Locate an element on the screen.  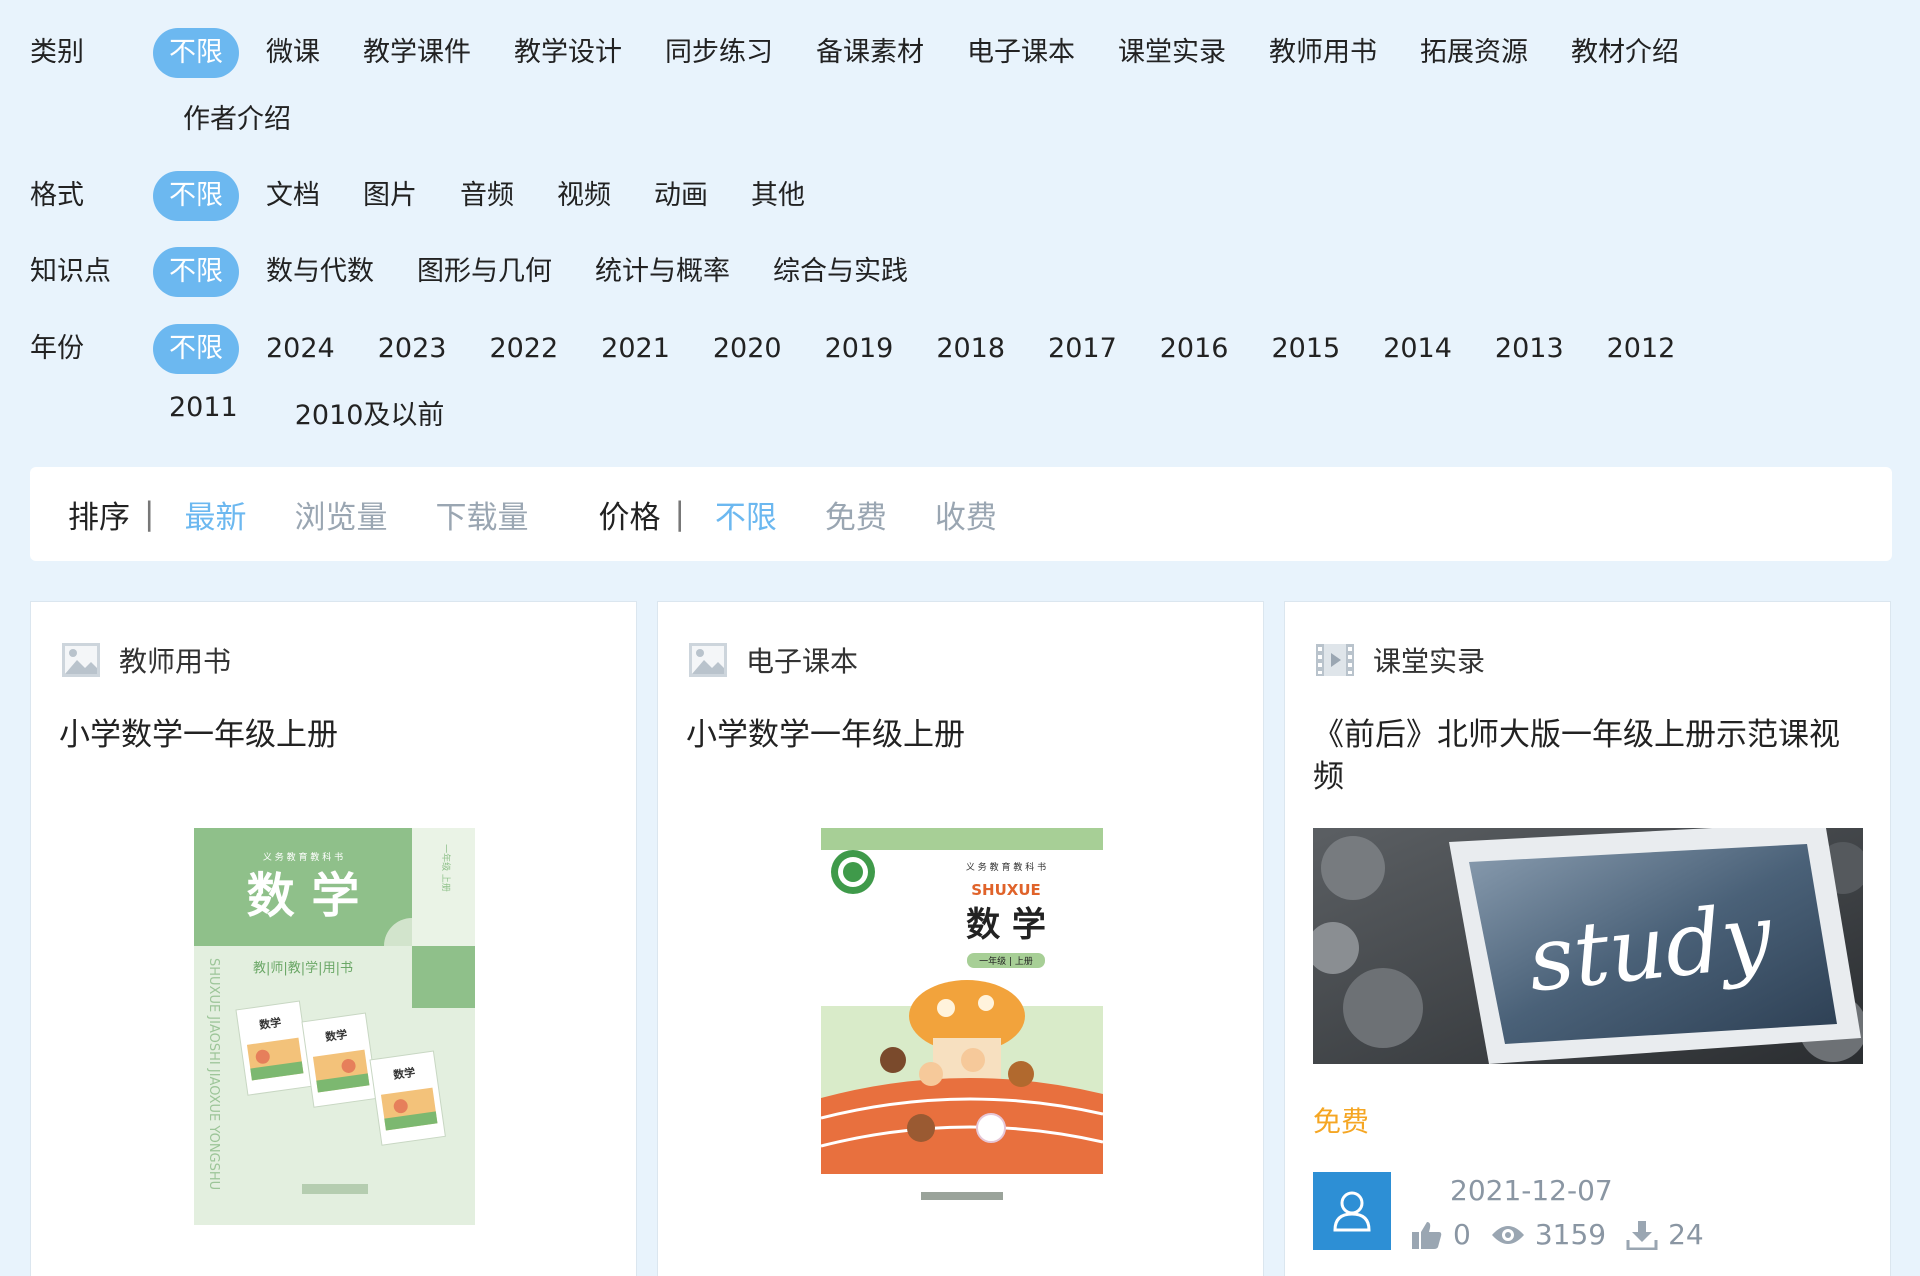
views-count: 3159 is located at coordinates (1570, 1234).